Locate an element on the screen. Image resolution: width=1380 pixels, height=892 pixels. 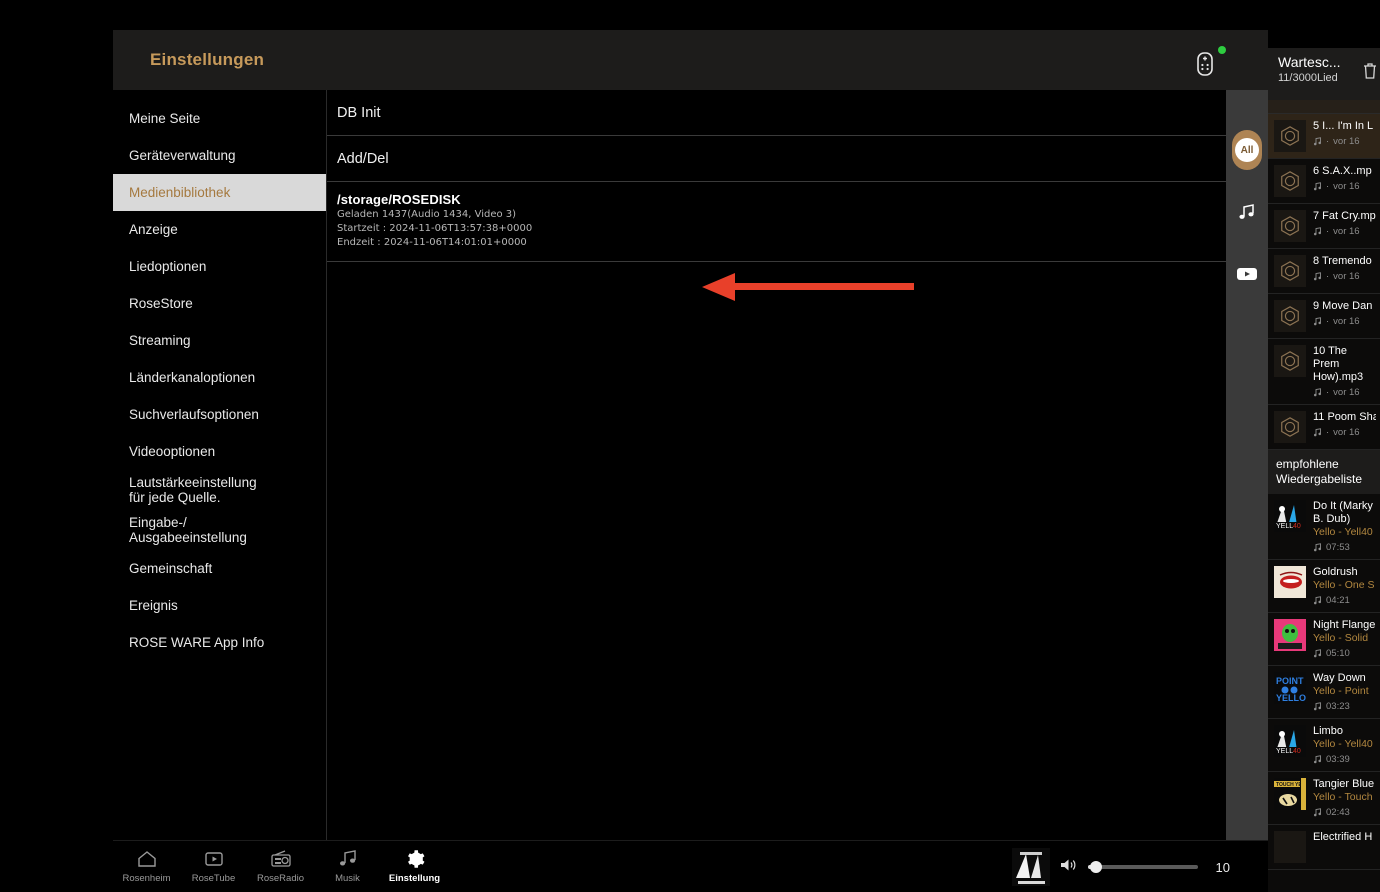
recommended-item: YELL 40 Limbo Yello - Yell40 03:39 is located at coordinates (1324, 745).